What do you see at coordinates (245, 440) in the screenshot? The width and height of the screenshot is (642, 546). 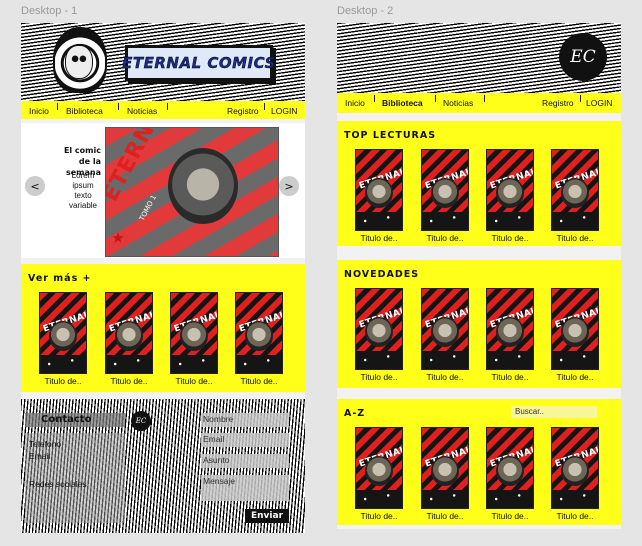 I see `email-field: Email` at bounding box center [245, 440].